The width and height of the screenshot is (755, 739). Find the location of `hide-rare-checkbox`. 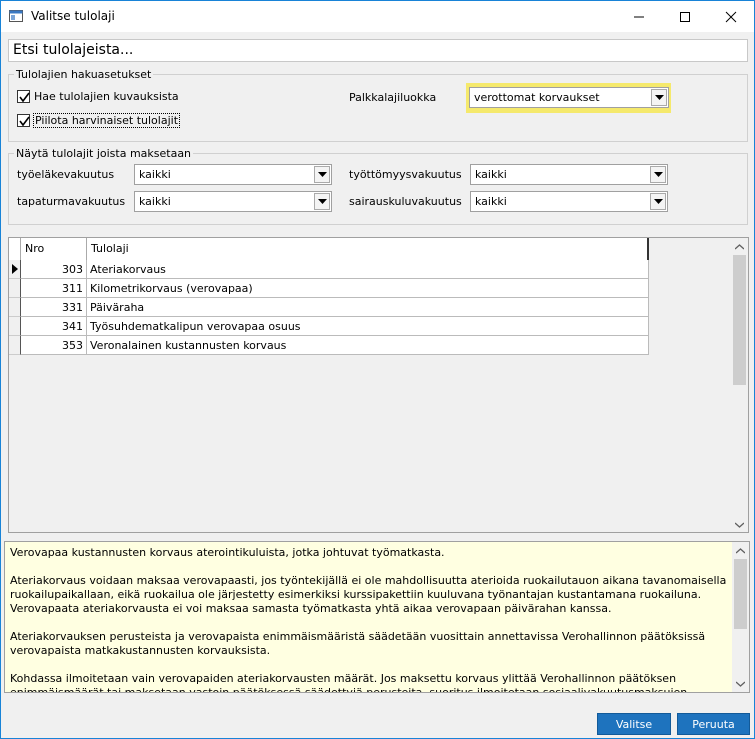

hide-rare-checkbox is located at coordinates (23, 120).